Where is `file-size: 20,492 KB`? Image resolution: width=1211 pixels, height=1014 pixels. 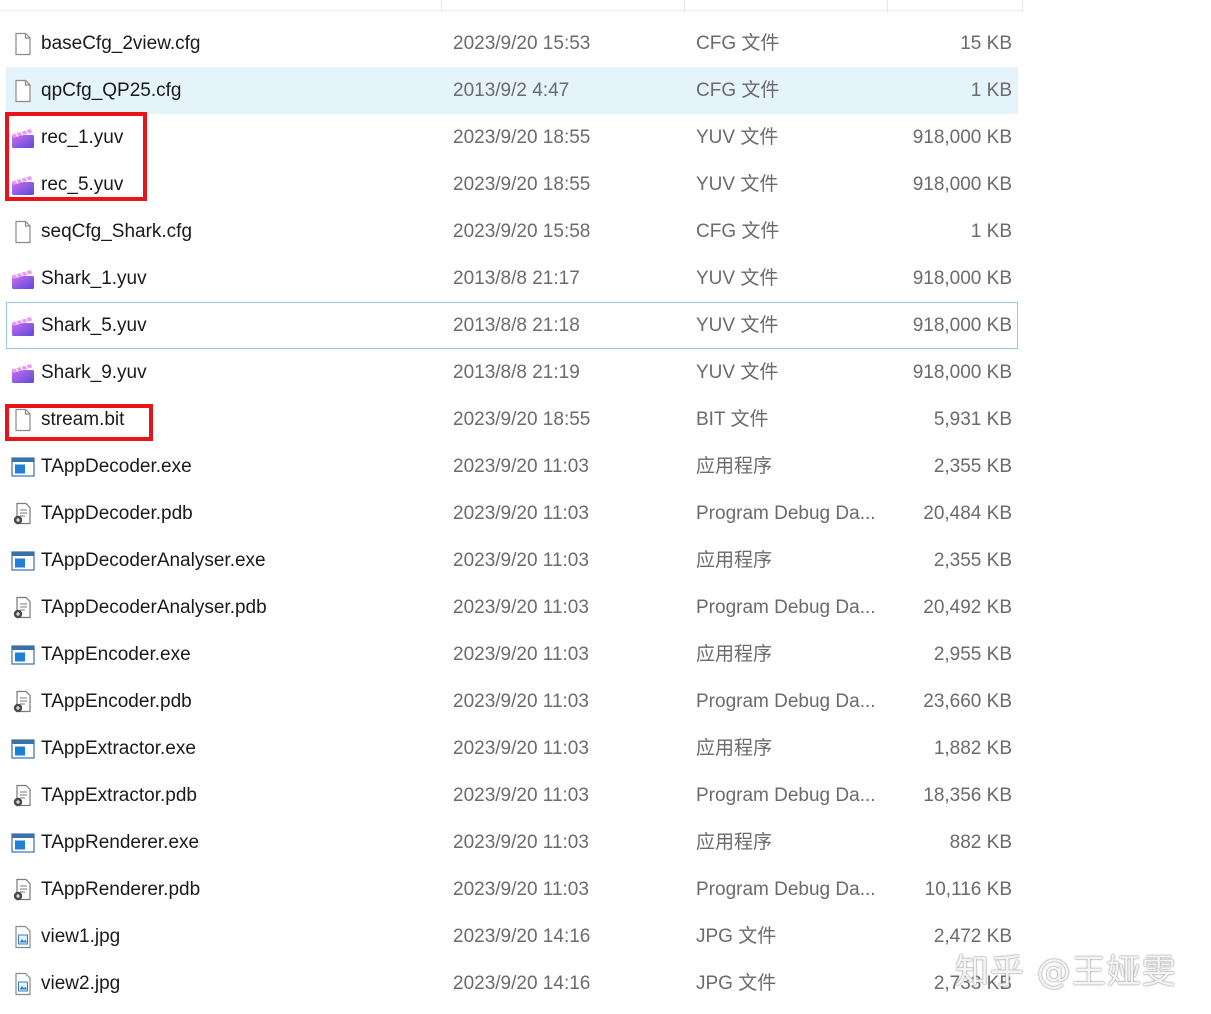 file-size: 20,492 KB is located at coordinates (967, 607).